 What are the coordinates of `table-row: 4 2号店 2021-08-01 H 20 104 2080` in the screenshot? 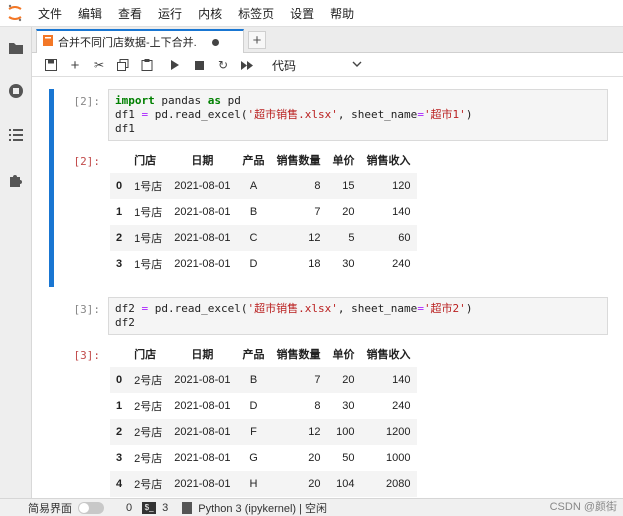 It's located at (263, 484).